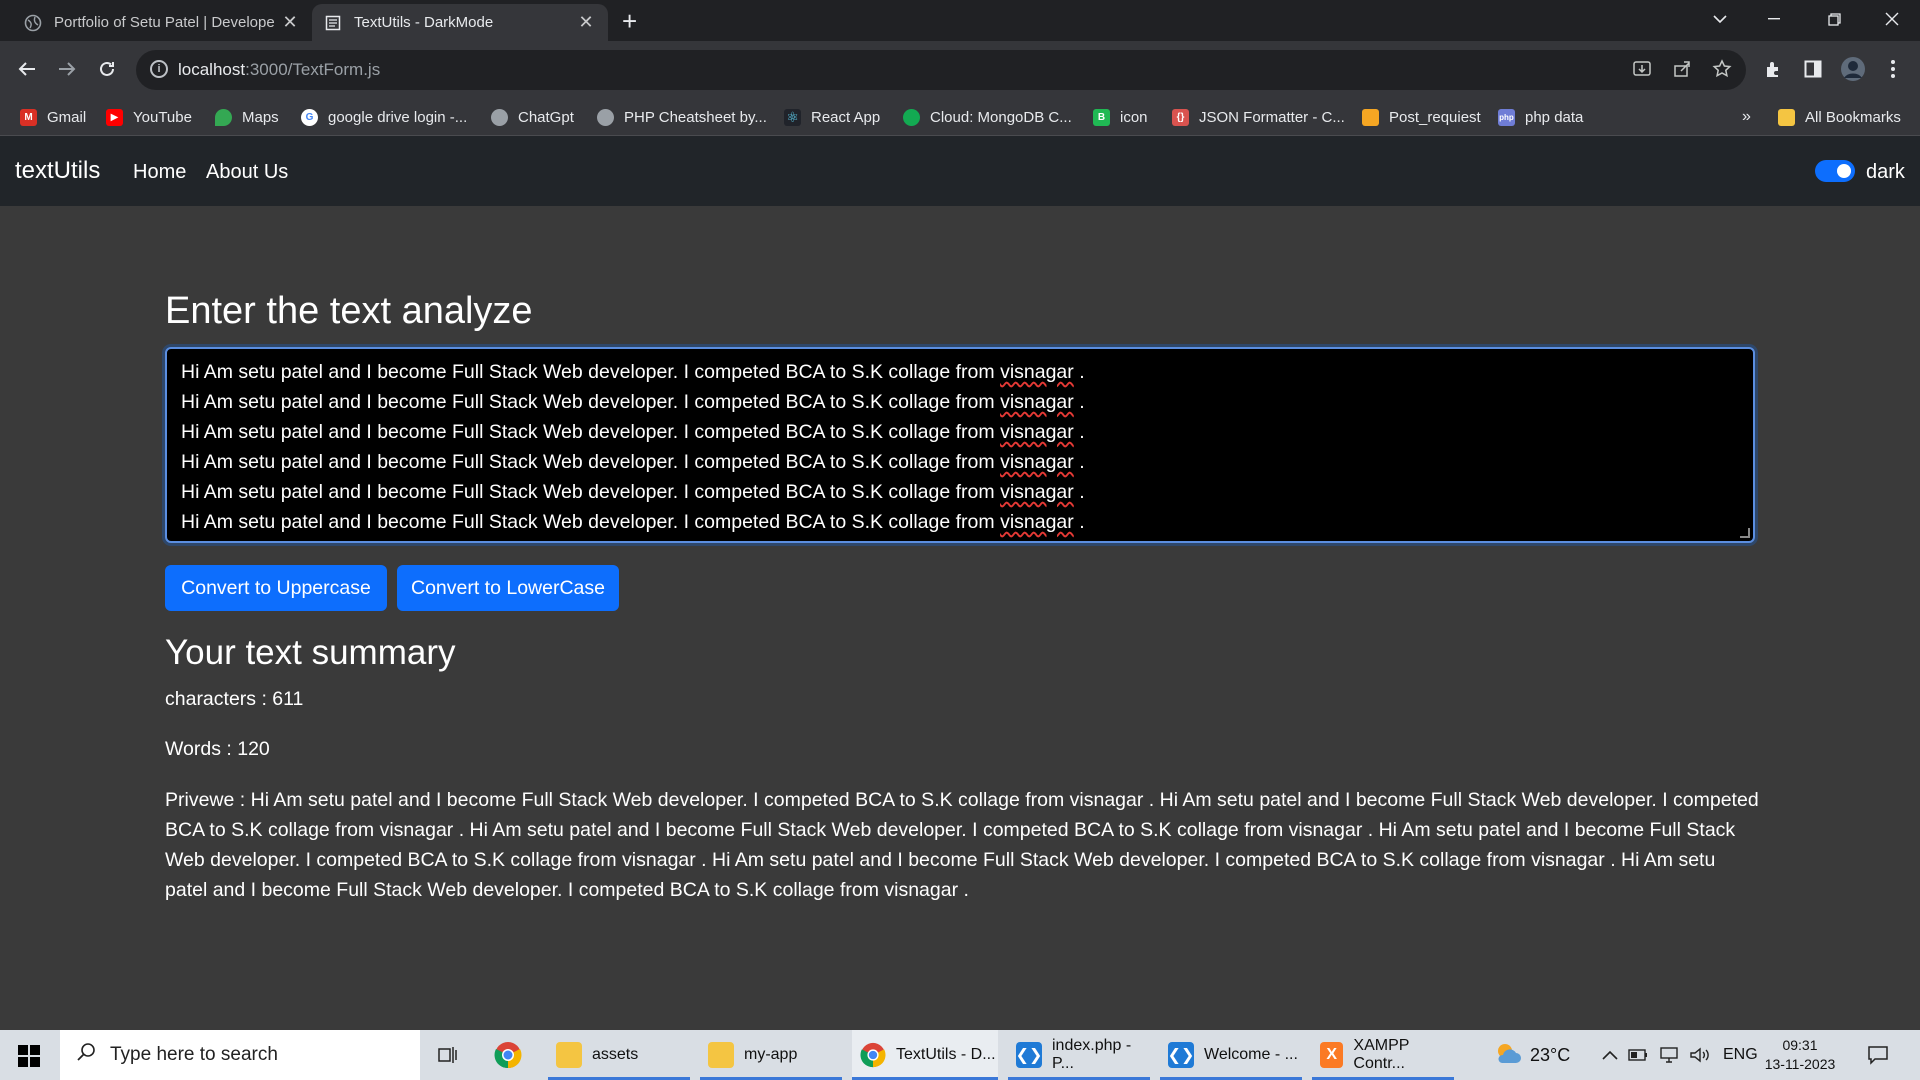 This screenshot has width=1920, height=1080. I want to click on react-icon: ⚛, so click(792, 117).